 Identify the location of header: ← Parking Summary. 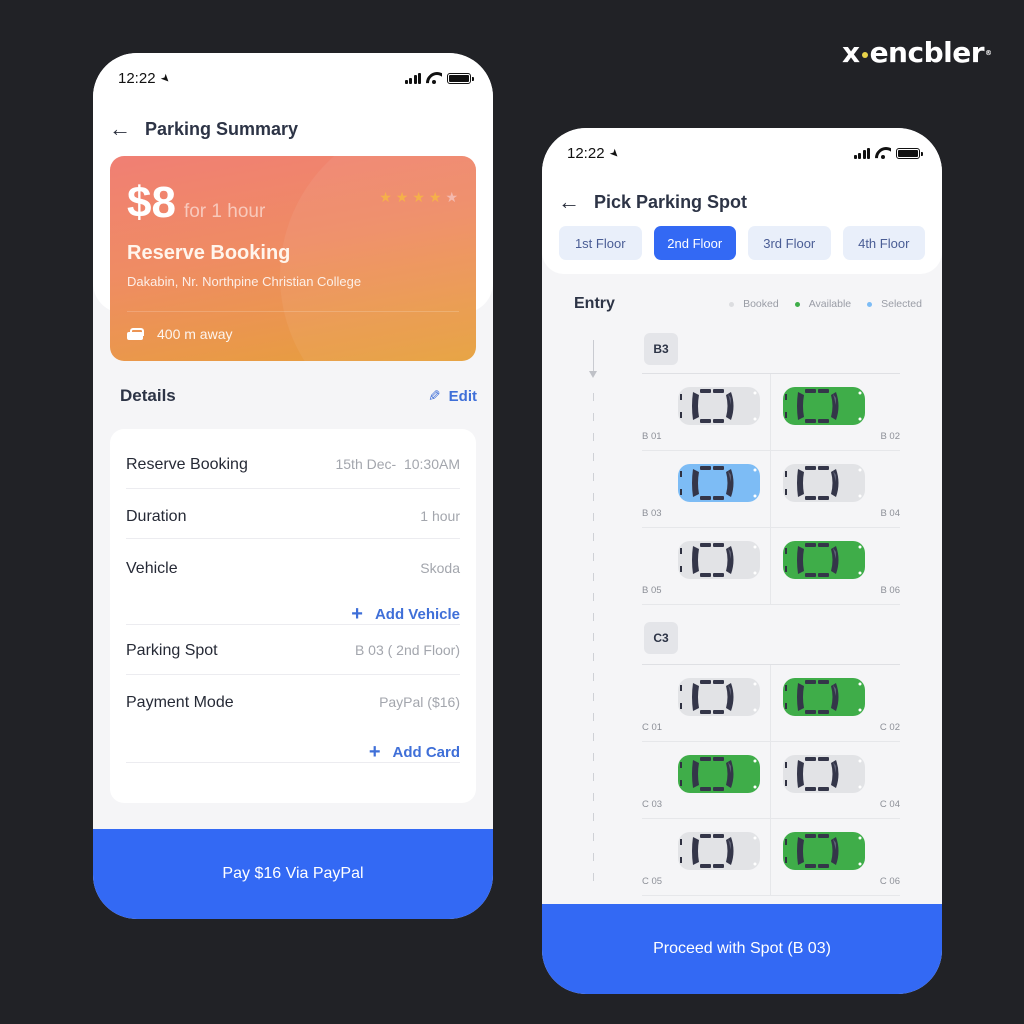
(293, 129).